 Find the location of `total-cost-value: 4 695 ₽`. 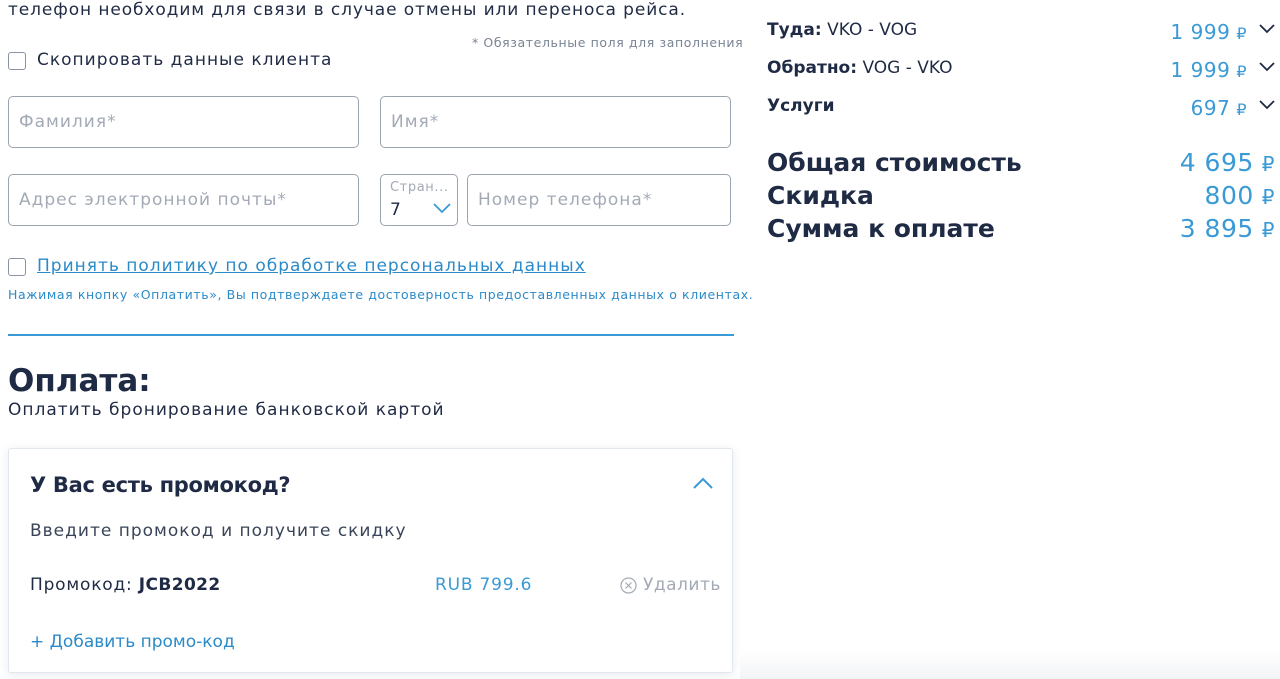

total-cost-value: 4 695 ₽ is located at coordinates (1227, 162).